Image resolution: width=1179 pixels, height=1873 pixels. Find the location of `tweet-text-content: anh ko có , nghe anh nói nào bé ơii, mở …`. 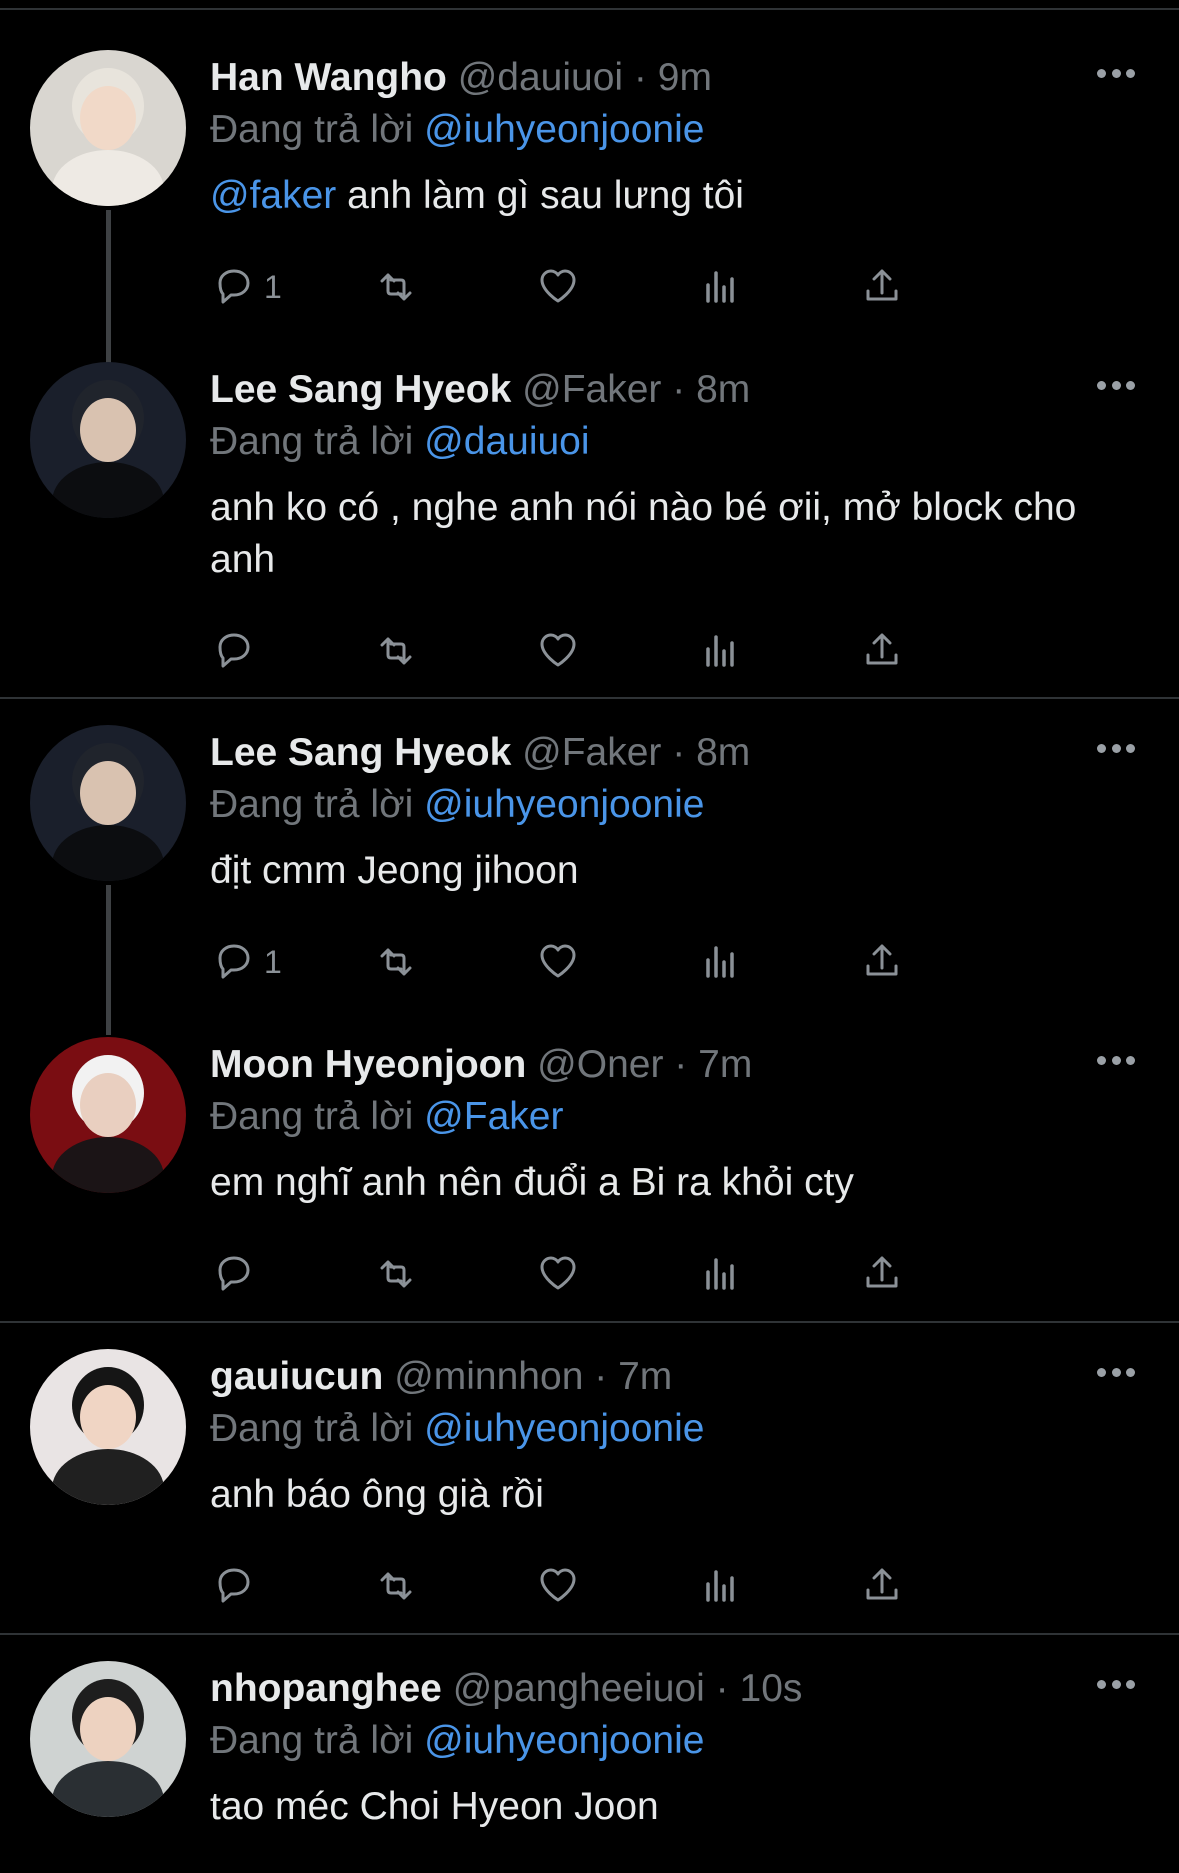

tweet-text-content: anh ko có , nghe anh nói nào bé ơii, mở … is located at coordinates (643, 533).